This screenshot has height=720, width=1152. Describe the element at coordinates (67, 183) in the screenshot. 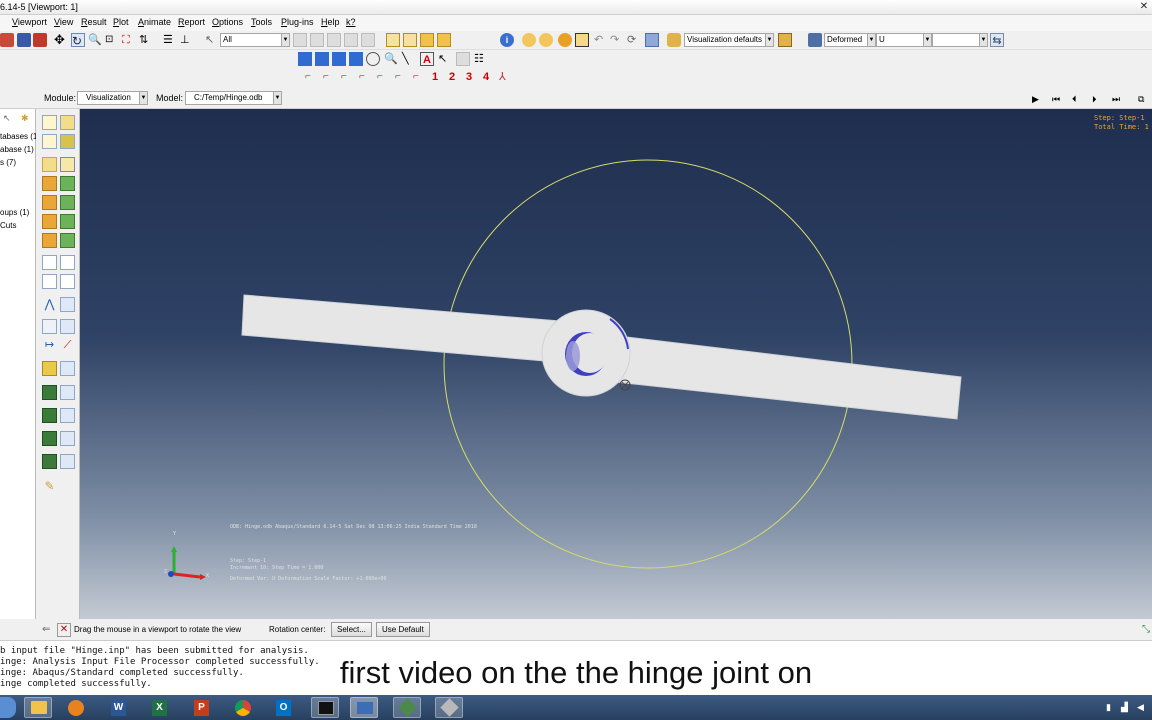

I see `animate-scale-factor-icon` at that location.